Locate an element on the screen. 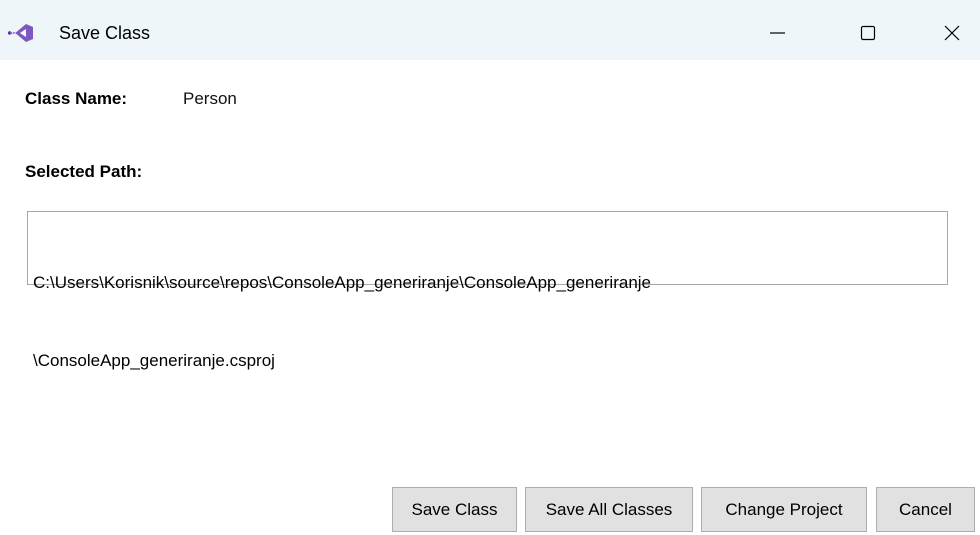  class-name-label: Class Name: is located at coordinates (76, 98).